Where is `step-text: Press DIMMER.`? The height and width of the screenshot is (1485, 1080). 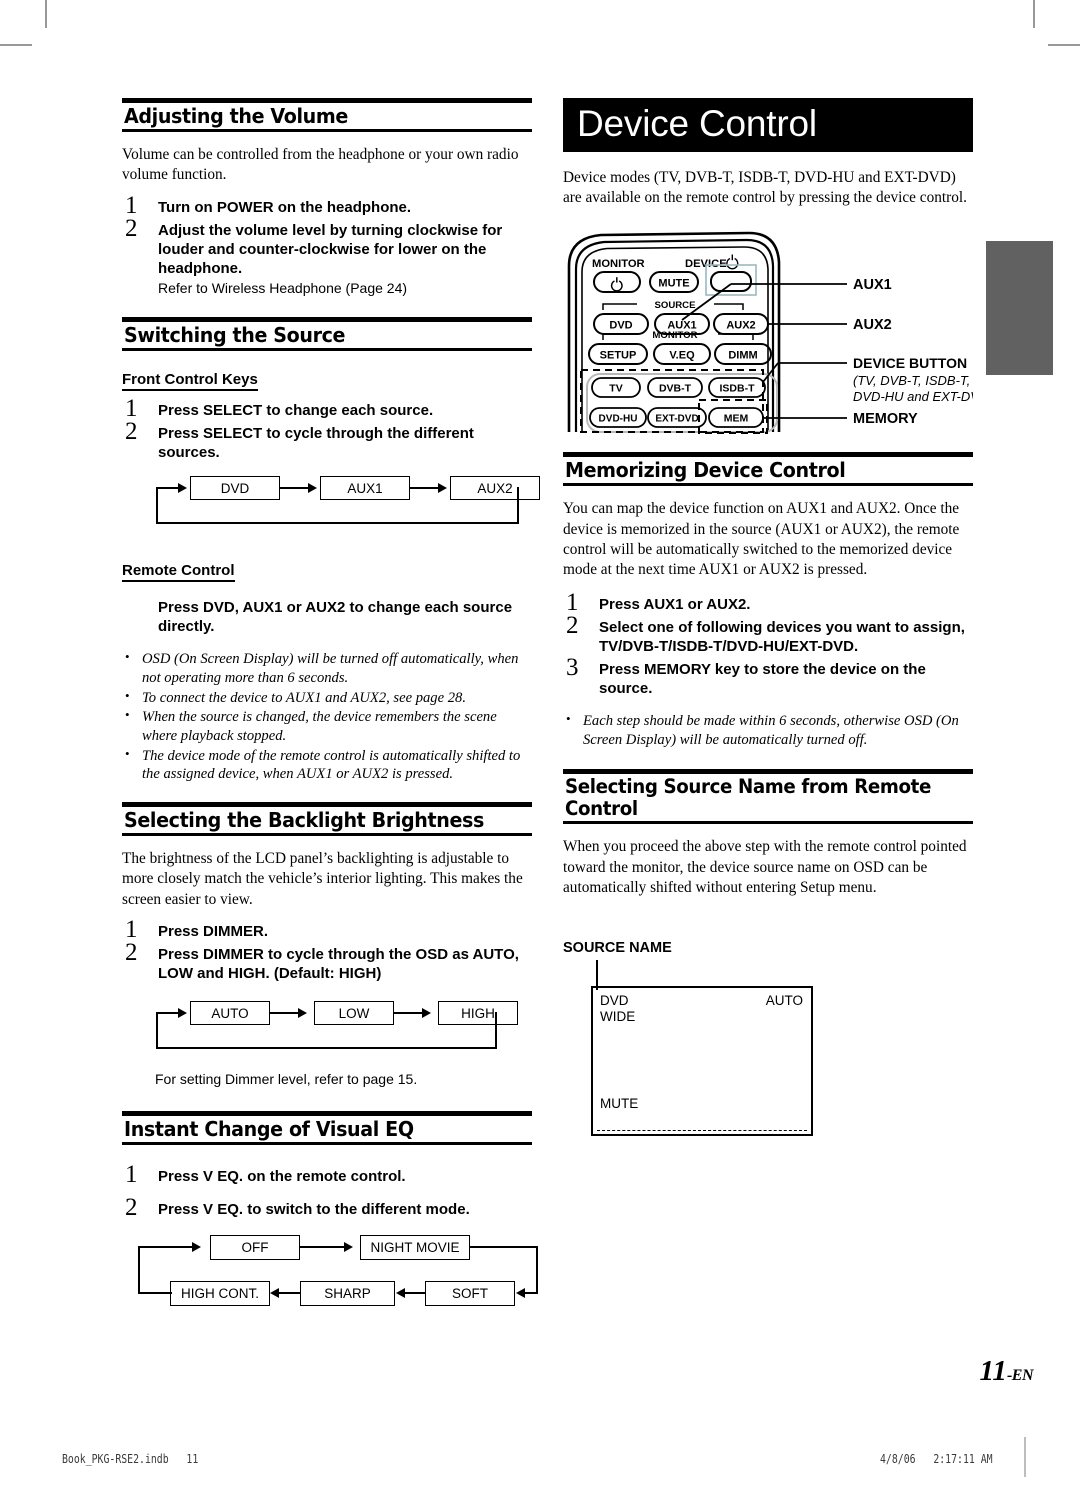 step-text: Press DIMMER. is located at coordinates (213, 931).